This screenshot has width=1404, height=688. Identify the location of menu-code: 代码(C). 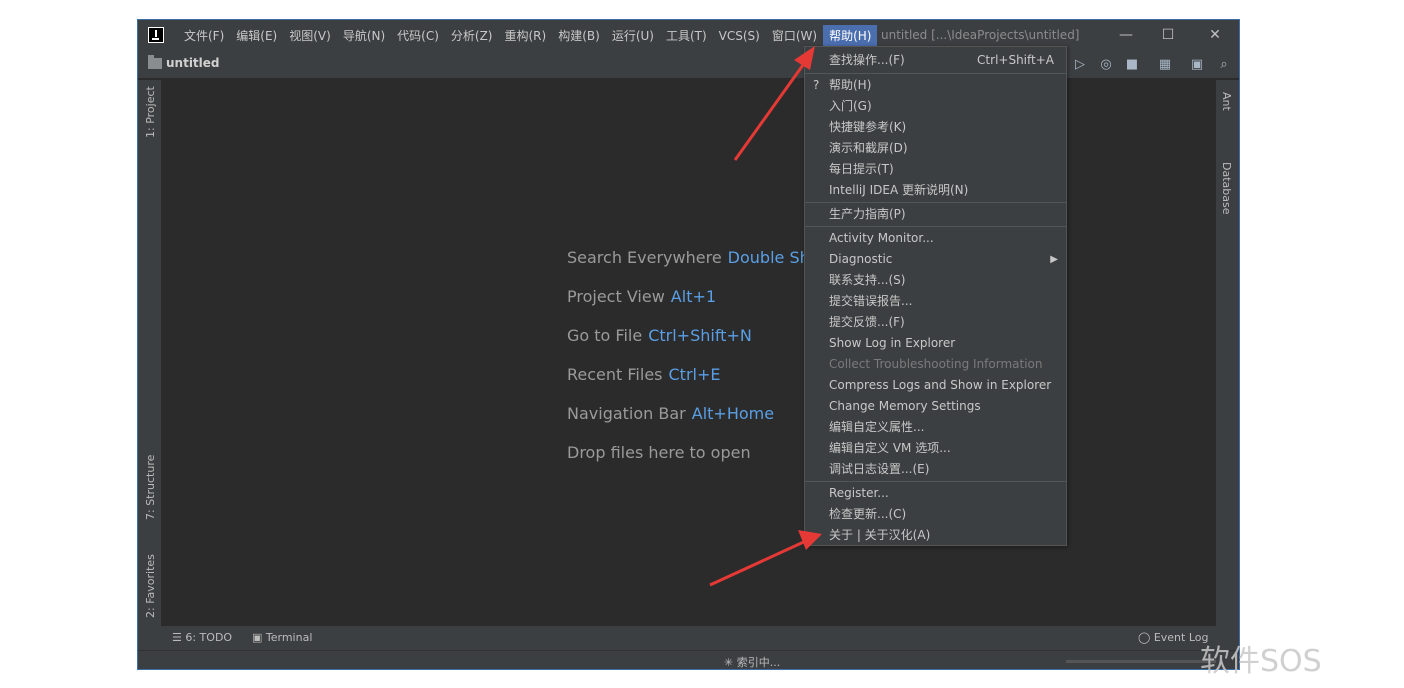
(418, 36).